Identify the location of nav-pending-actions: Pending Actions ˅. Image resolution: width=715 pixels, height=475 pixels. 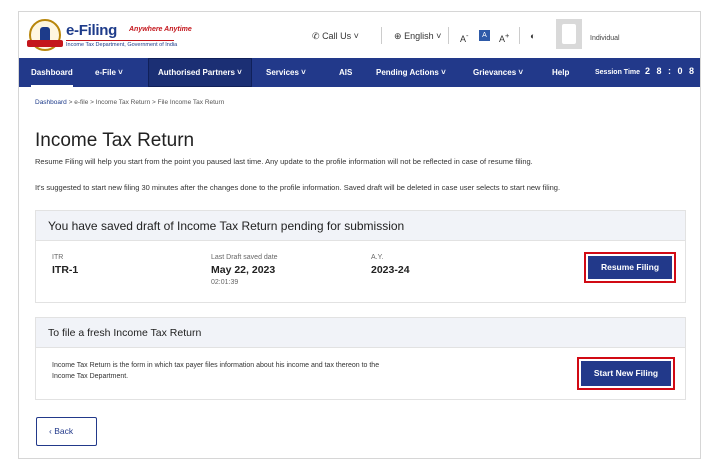
(411, 72).